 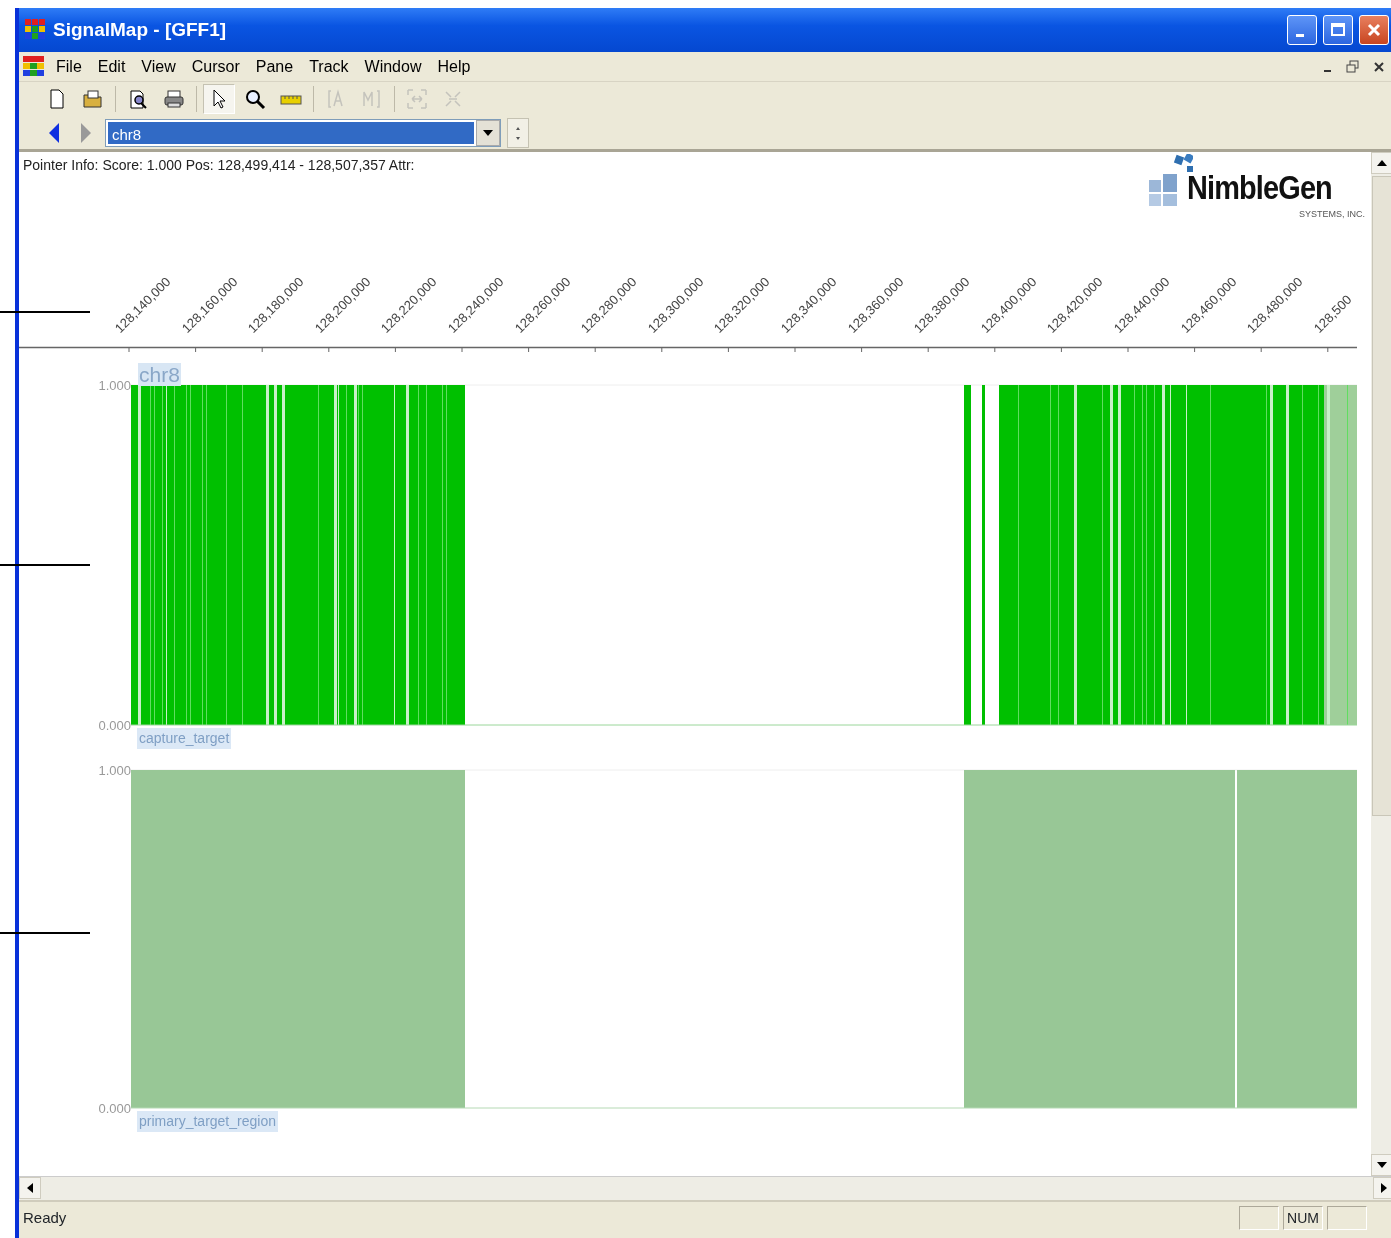 What do you see at coordinates (45, 1217) in the screenshot?
I see `status-text: Ready` at bounding box center [45, 1217].